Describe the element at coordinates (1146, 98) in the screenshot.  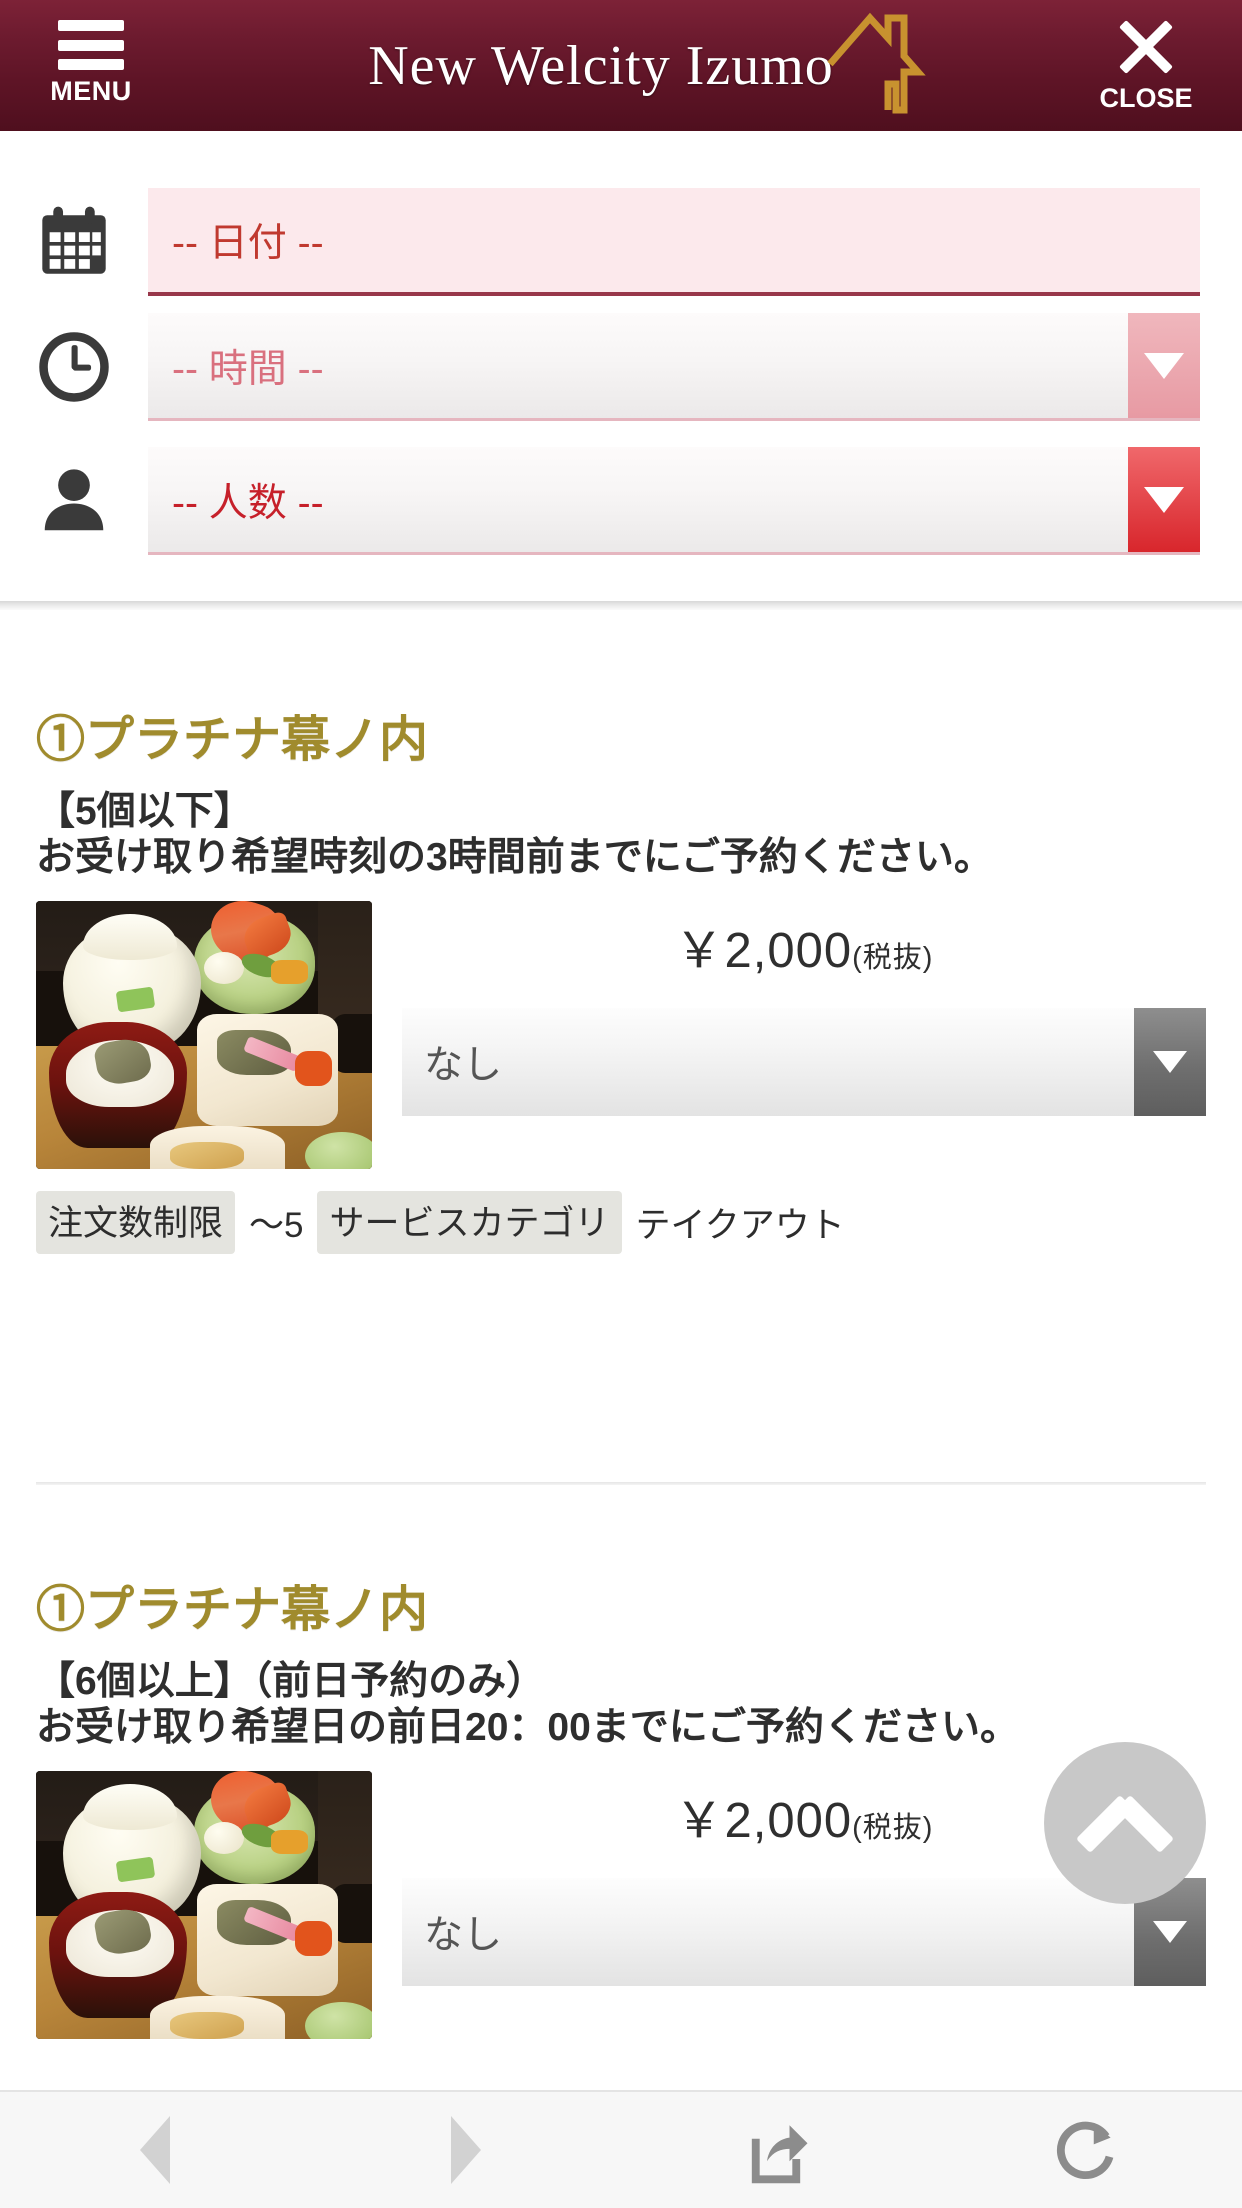
I see `close-button-label: CLOSE` at that location.